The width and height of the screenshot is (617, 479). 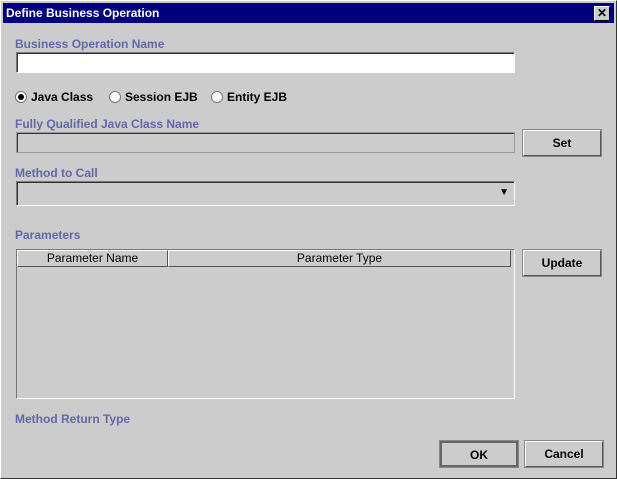 I want to click on column-header-name: Parameter Name, so click(x=92, y=258).